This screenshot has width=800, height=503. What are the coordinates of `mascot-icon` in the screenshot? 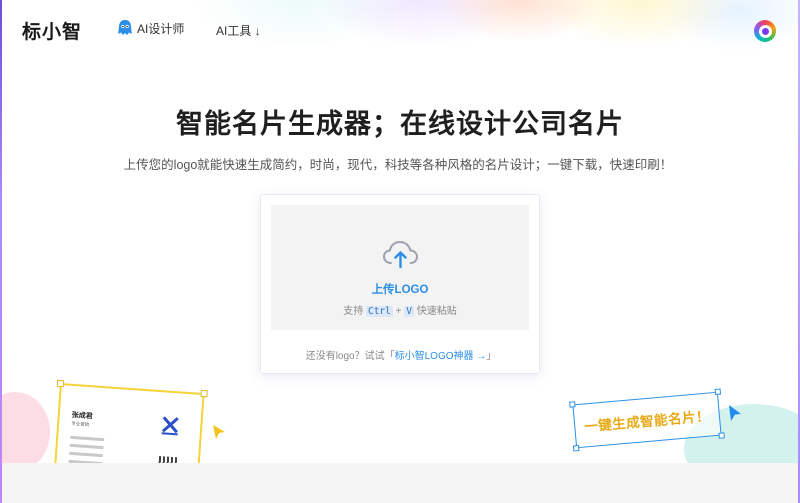 It's located at (125, 27).